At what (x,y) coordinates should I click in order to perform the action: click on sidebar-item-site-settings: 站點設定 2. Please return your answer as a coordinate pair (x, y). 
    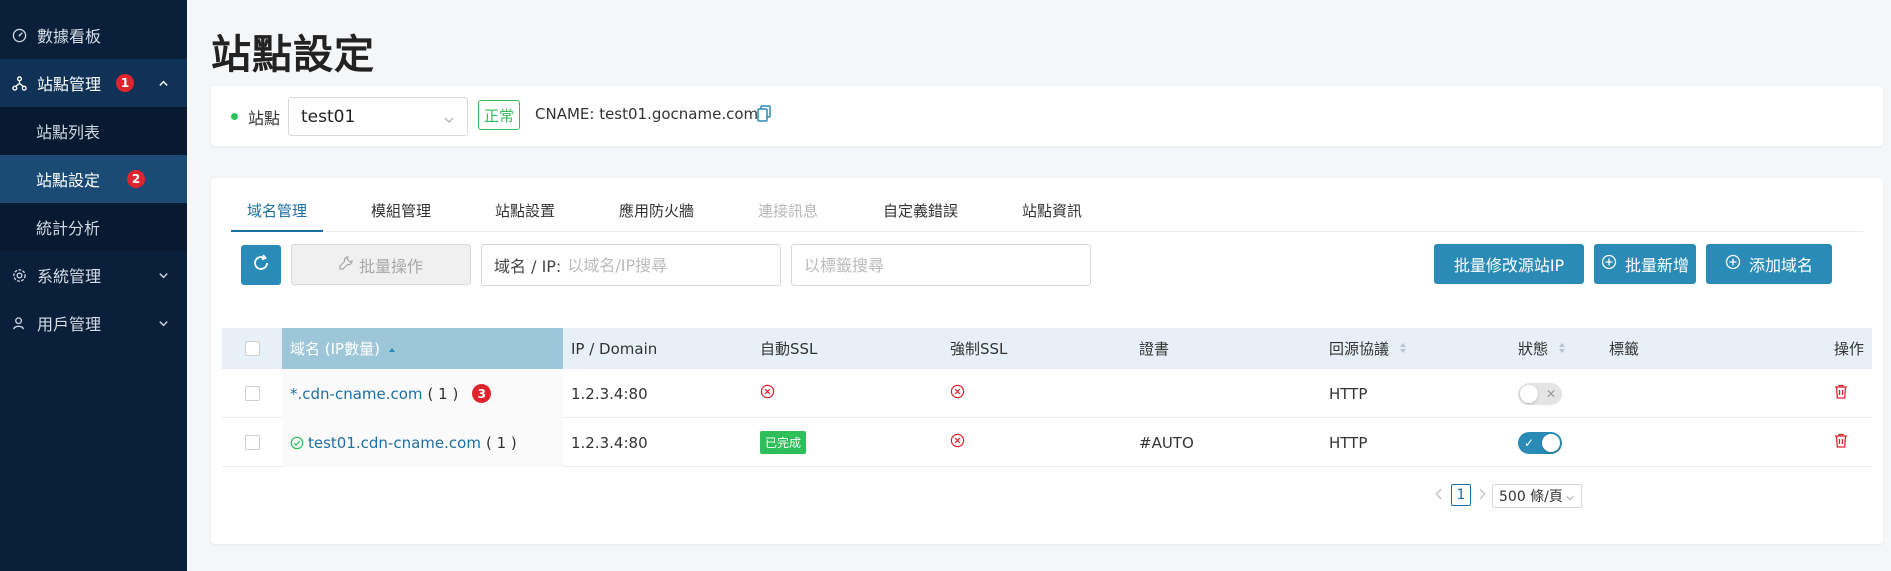
    Looking at the image, I should click on (93, 179).